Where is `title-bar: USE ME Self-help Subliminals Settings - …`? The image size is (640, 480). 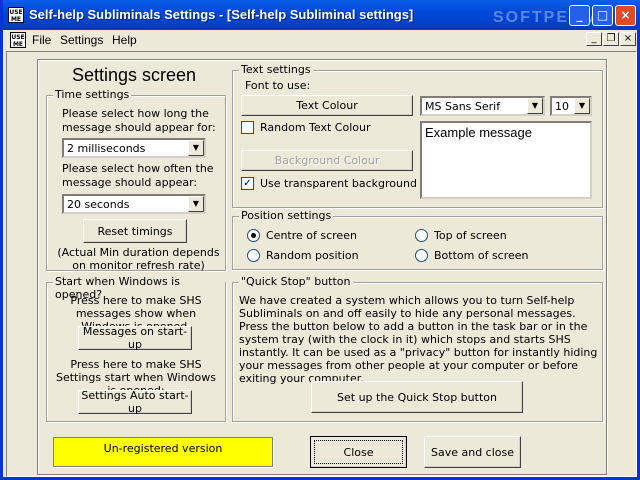 title-bar: USE ME Self-help Subliminals Settings - … is located at coordinates (321, 15).